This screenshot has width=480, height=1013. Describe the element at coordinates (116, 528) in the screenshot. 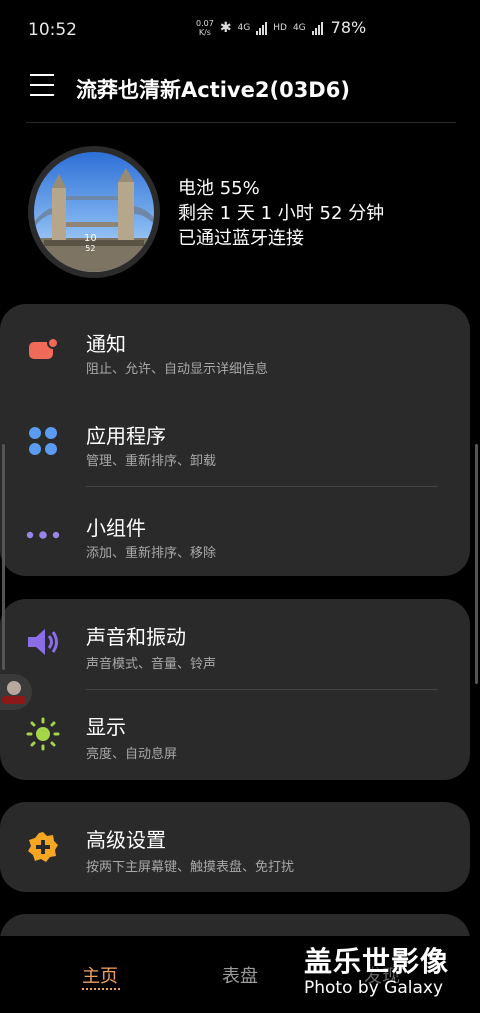

I see `widgets-title: 小组件` at that location.